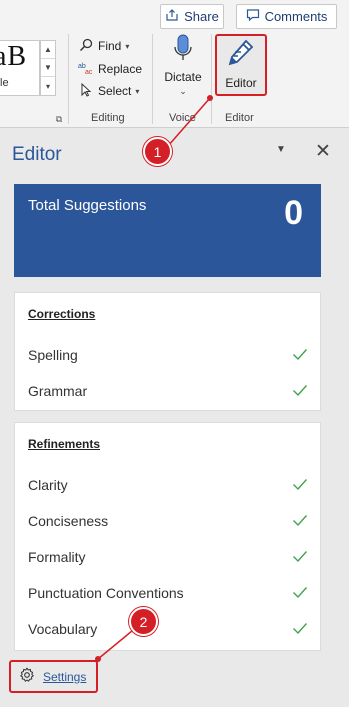 The height and width of the screenshot is (707, 349). I want to click on dictate-button: Dictate ⌄, so click(183, 65).